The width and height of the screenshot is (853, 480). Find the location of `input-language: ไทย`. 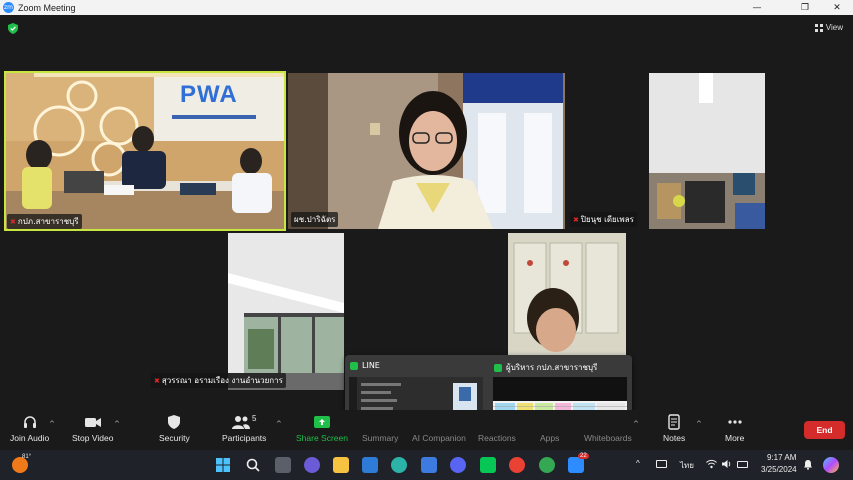

input-language: ไทย is located at coordinates (687, 465).